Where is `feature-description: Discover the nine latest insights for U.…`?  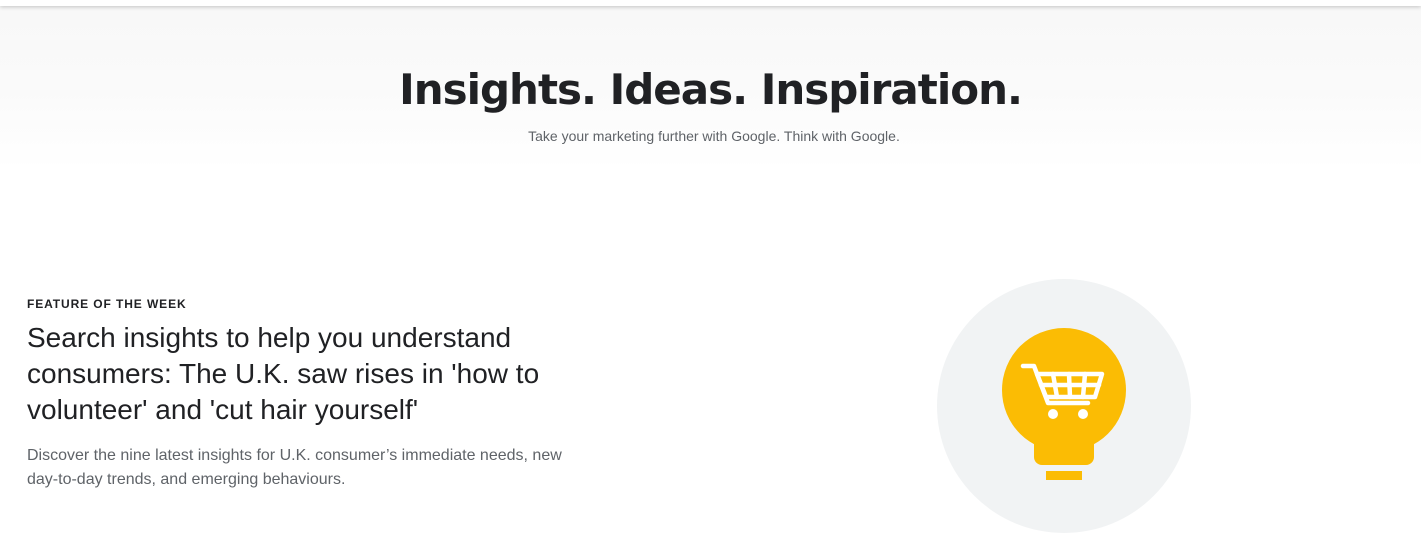 feature-description: Discover the nine latest insights for U.… is located at coordinates (294, 467).